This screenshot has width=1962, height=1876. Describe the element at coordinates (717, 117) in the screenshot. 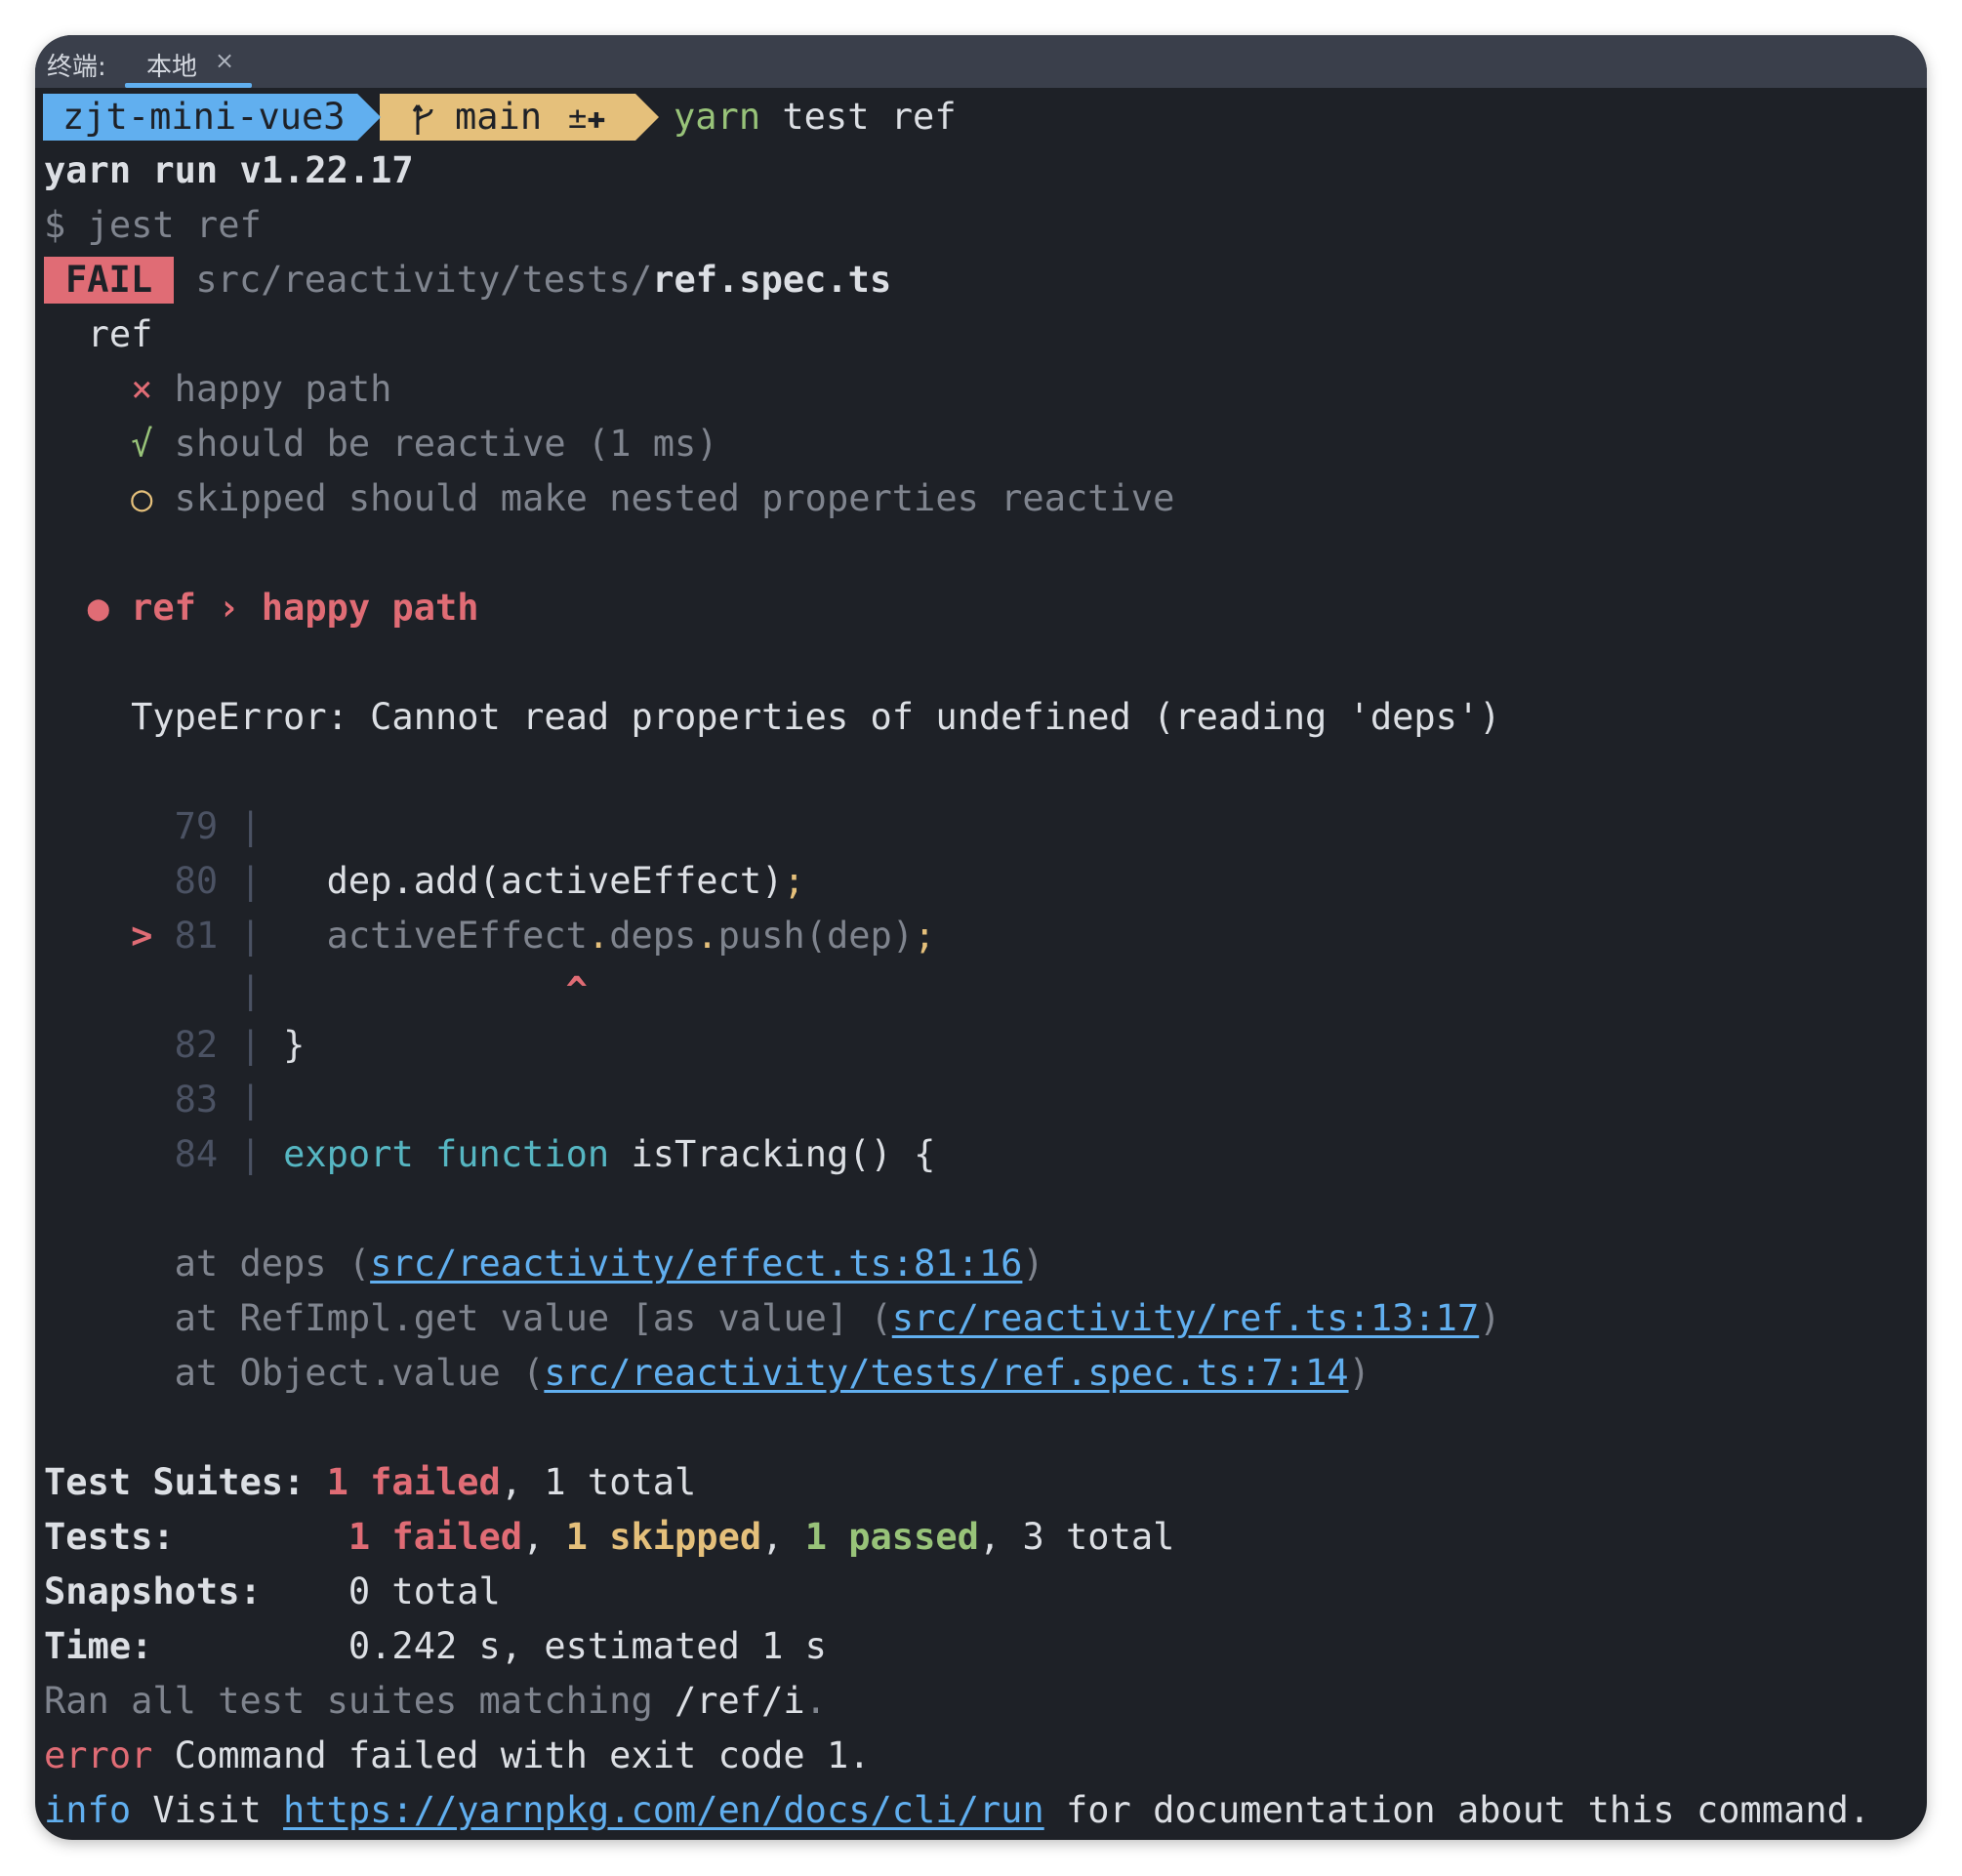

I see `command-name: yarn` at that location.